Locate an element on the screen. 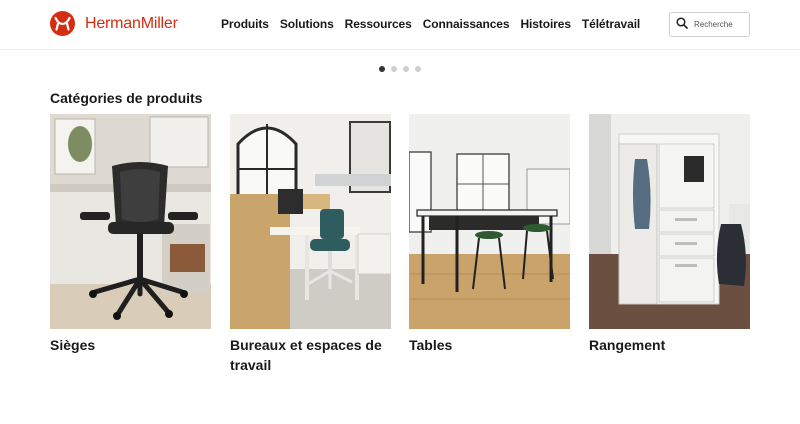 This screenshot has width=800, height=424. nav-item-teletravail: Télétravail is located at coordinates (611, 24).